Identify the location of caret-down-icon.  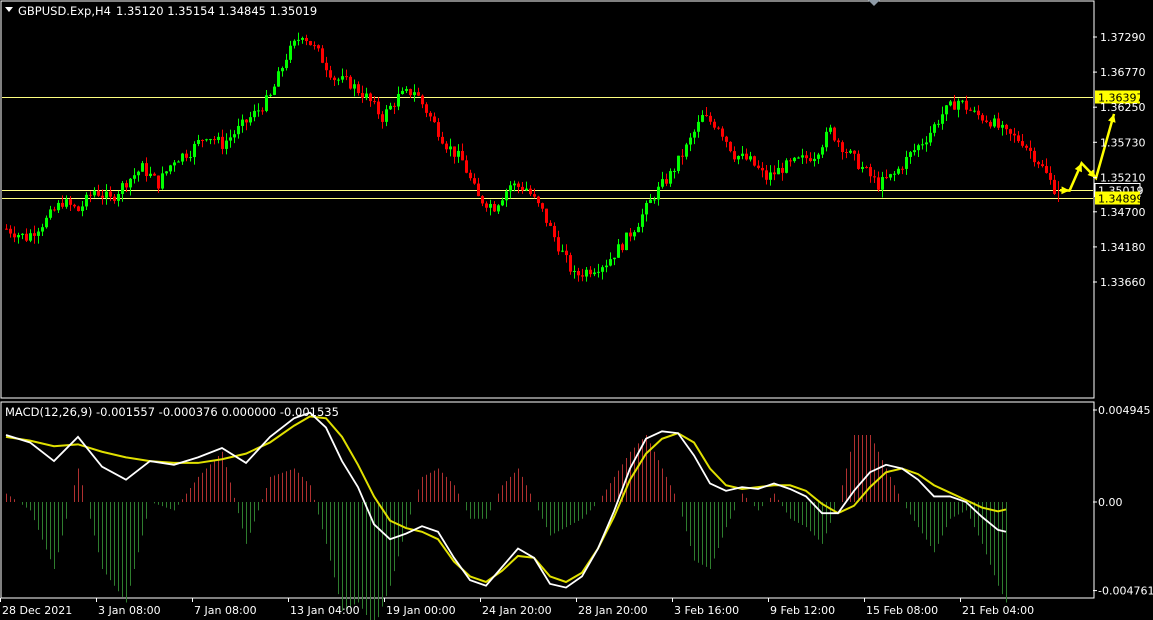
(9, 9).